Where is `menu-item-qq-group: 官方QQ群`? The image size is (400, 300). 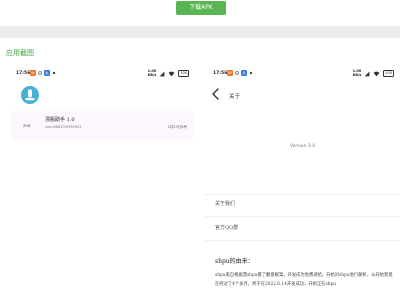
menu-item-qq-group: 官方QQ群 is located at coordinates (226, 227).